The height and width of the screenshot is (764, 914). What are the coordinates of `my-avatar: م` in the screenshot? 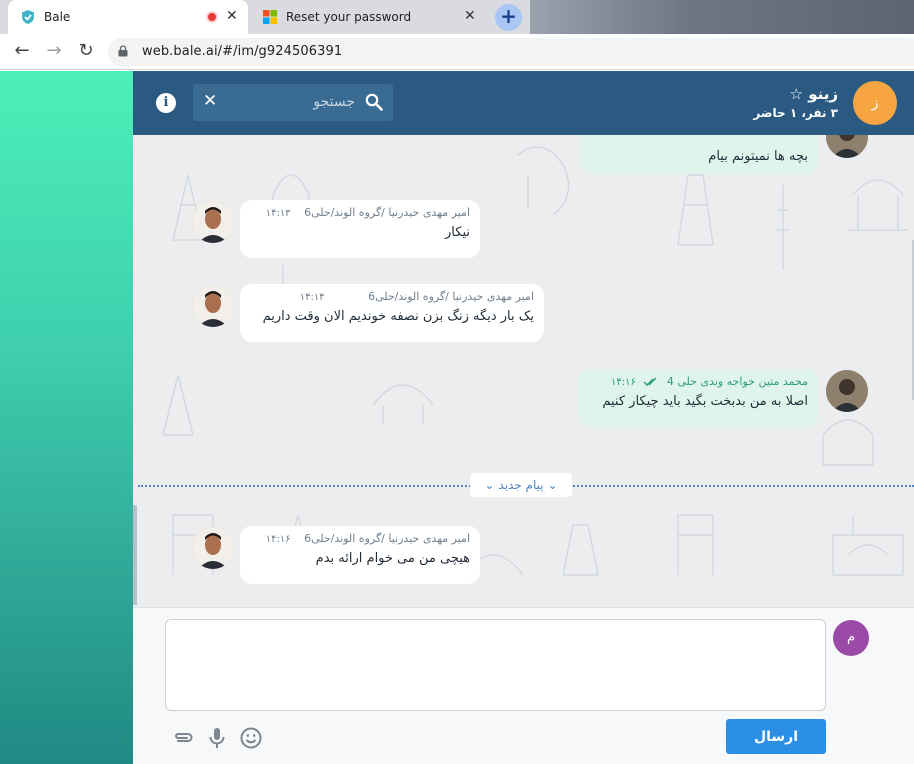 It's located at (851, 638).